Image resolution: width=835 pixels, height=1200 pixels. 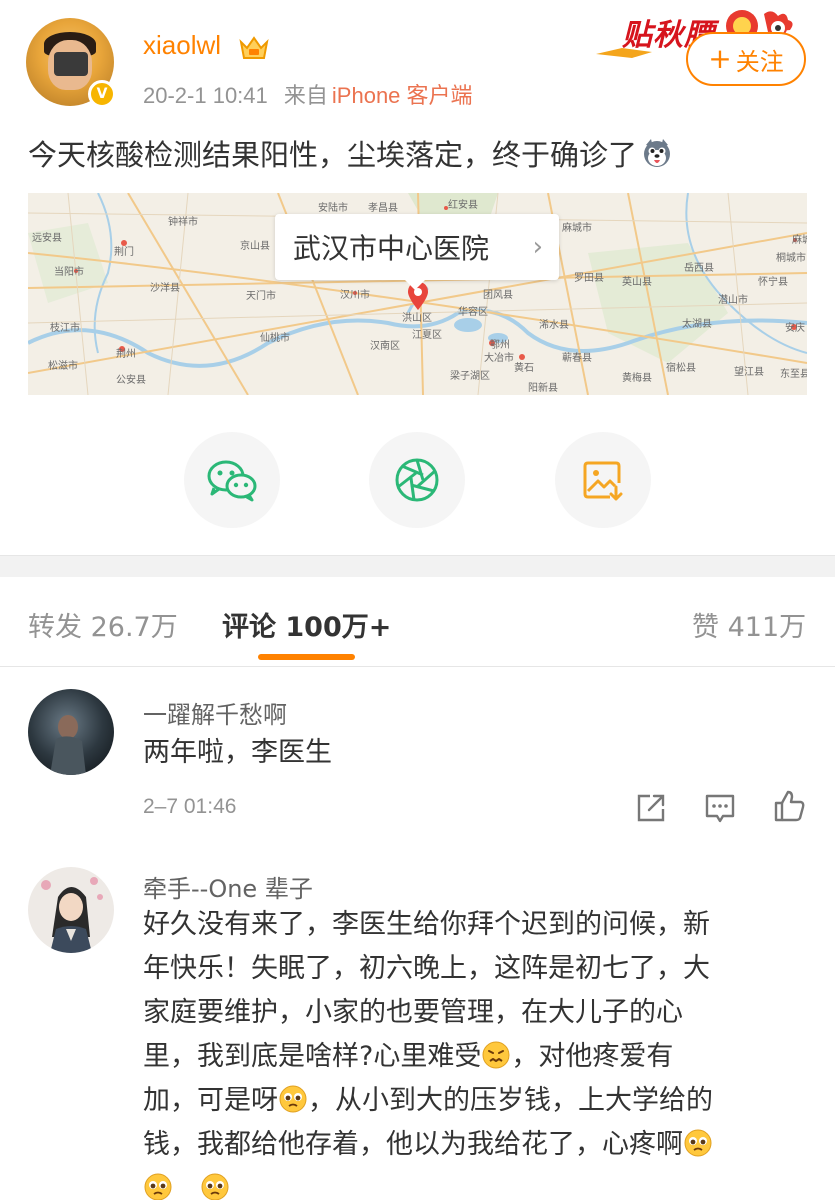 I want to click on commenter-name: 一躍解千愁啊, so click(x=215, y=712).